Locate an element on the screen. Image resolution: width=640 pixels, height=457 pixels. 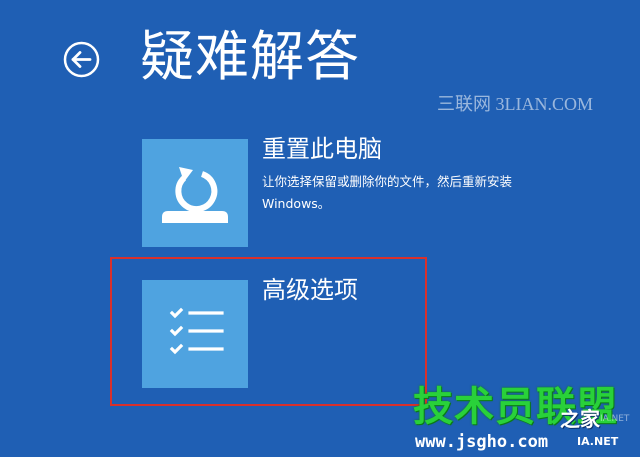
advanced-options-checklist-icon is located at coordinates (196, 331).